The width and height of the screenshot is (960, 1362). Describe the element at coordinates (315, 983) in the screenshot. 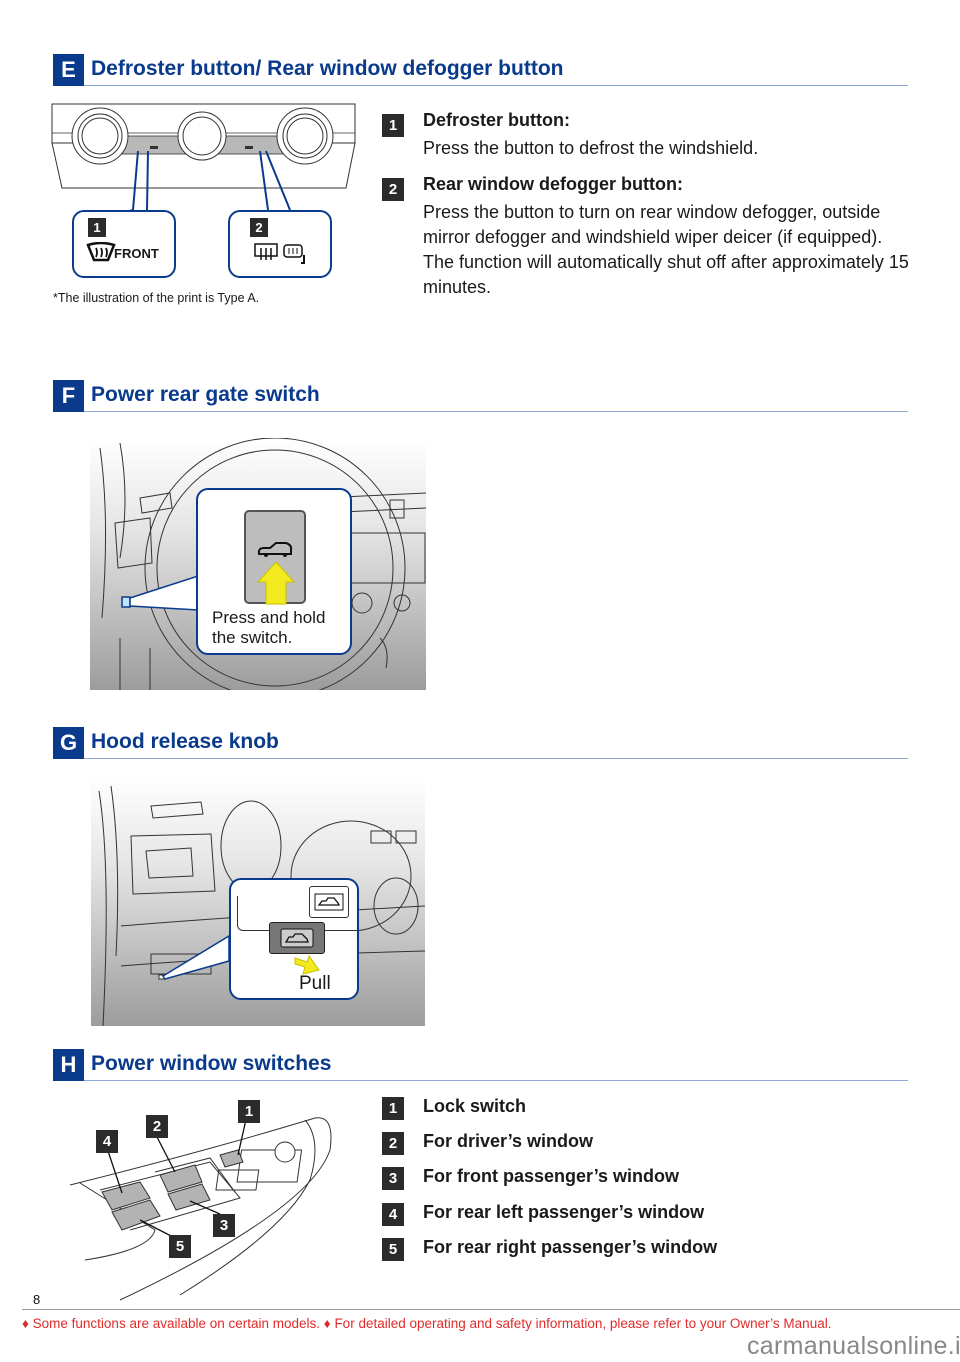

I see `hood-release-instruction: Pull` at that location.